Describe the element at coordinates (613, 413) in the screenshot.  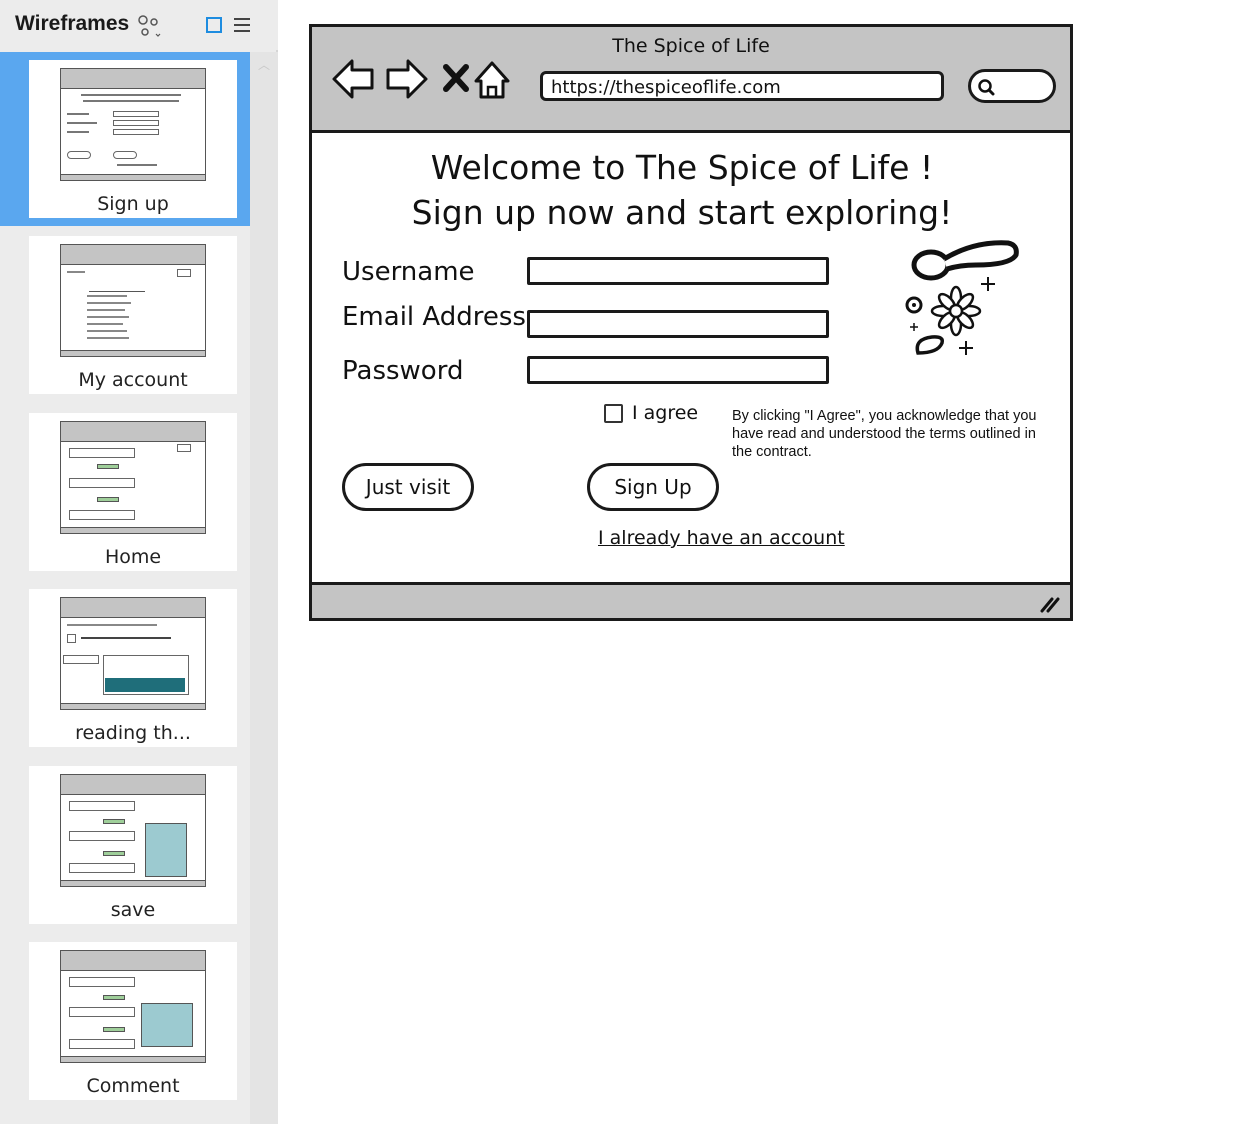
I see `agree-checkbox` at that location.